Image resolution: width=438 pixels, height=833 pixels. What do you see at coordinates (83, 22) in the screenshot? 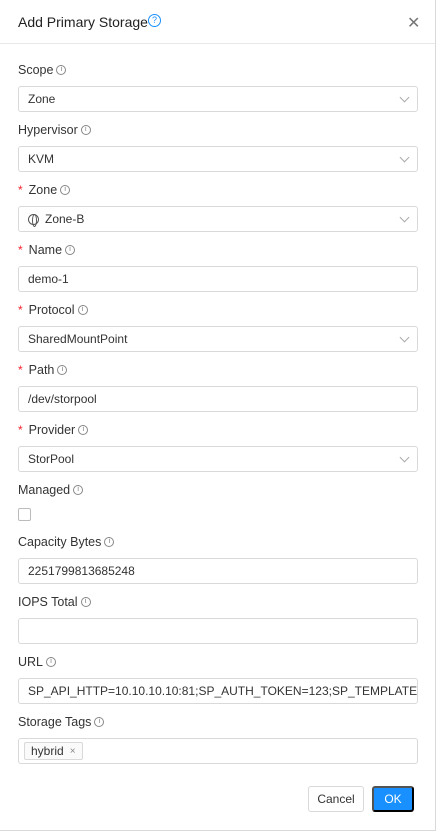
I see `dialog-title: Add Primary Storage` at bounding box center [83, 22].